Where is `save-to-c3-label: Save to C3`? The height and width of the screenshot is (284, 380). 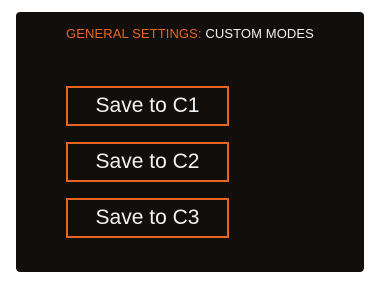 save-to-c3-label: Save to C3 is located at coordinates (147, 217).